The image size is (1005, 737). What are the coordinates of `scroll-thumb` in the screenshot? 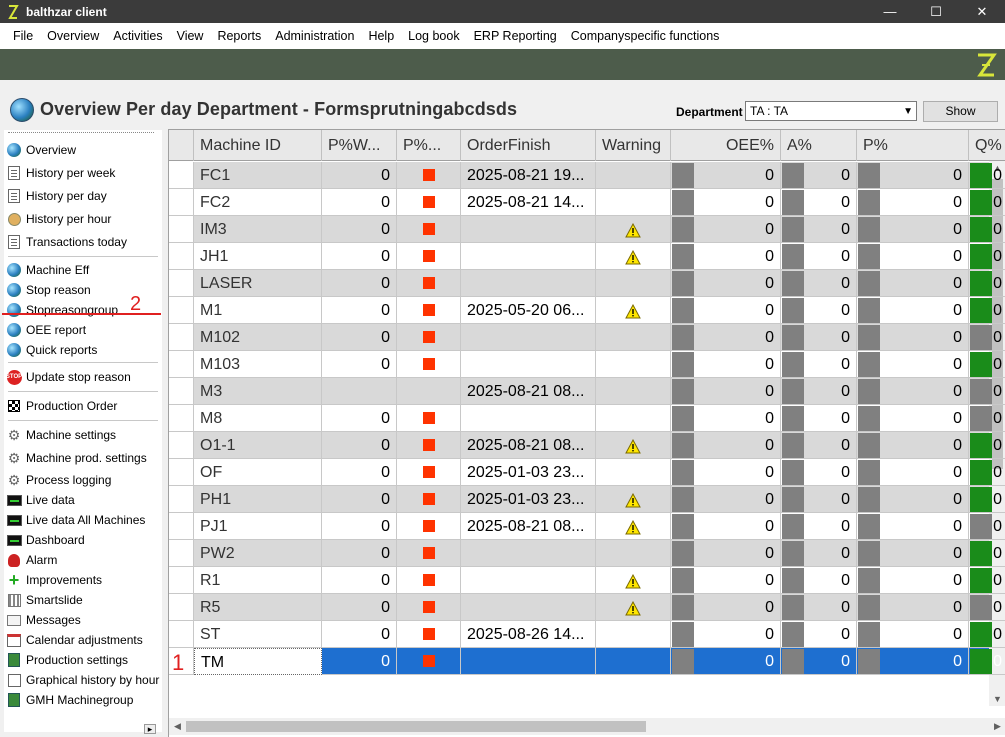 It's located at (416, 726).